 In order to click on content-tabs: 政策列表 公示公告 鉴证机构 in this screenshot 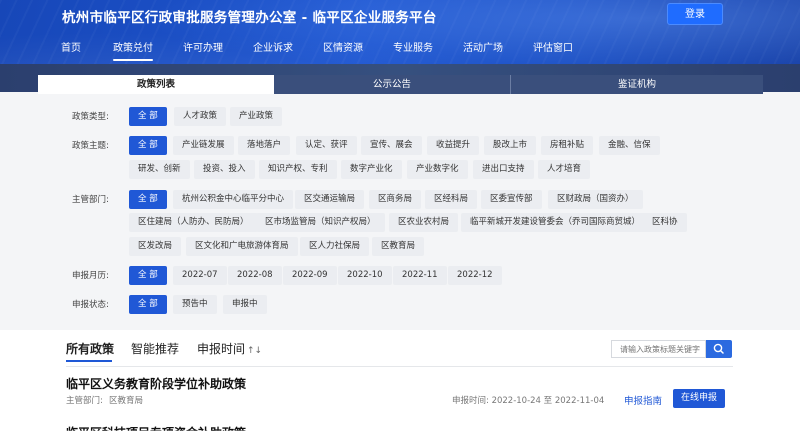, I will do `click(400, 84)`.